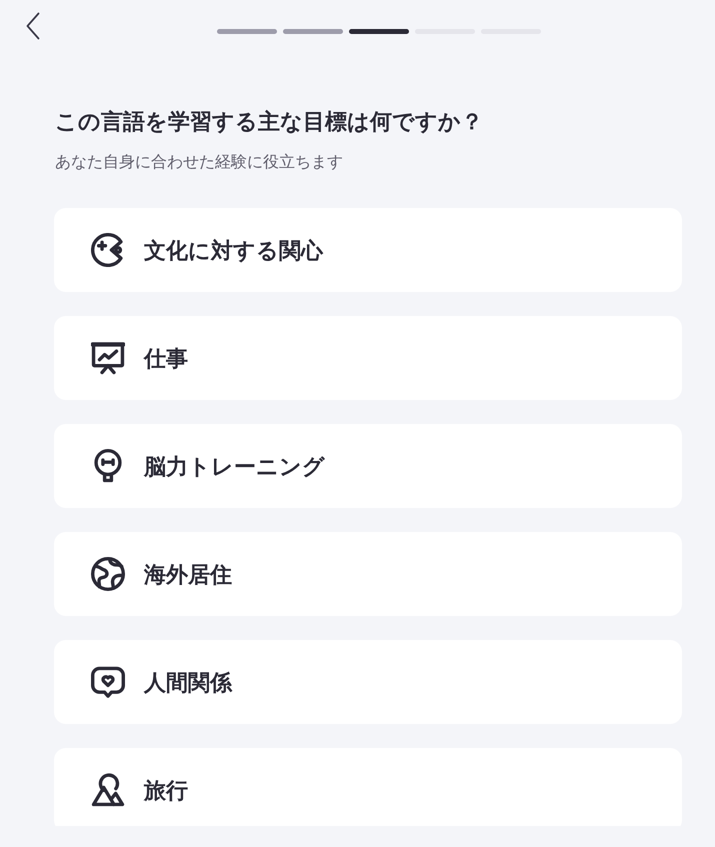  I want to click on goal-option: 脳力トレーニング, so click(368, 466).